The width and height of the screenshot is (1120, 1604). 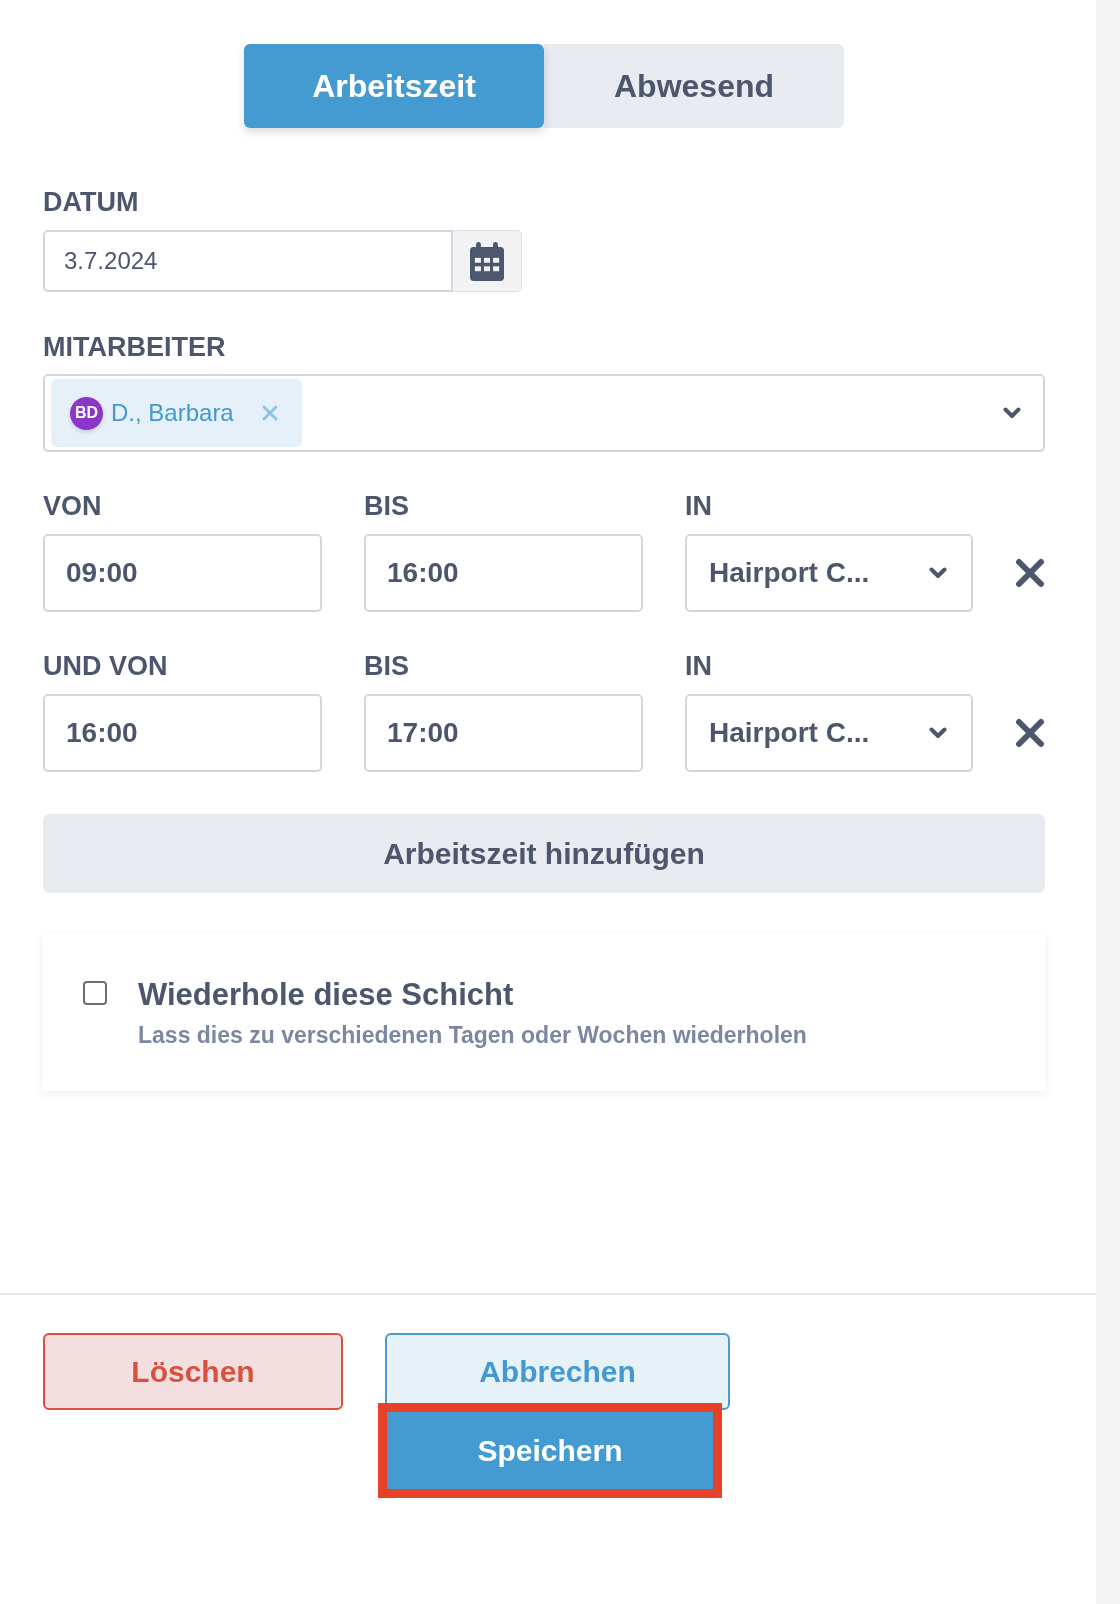 What do you see at coordinates (503, 733) in the screenshot?
I see `time-input: 17:00` at bounding box center [503, 733].